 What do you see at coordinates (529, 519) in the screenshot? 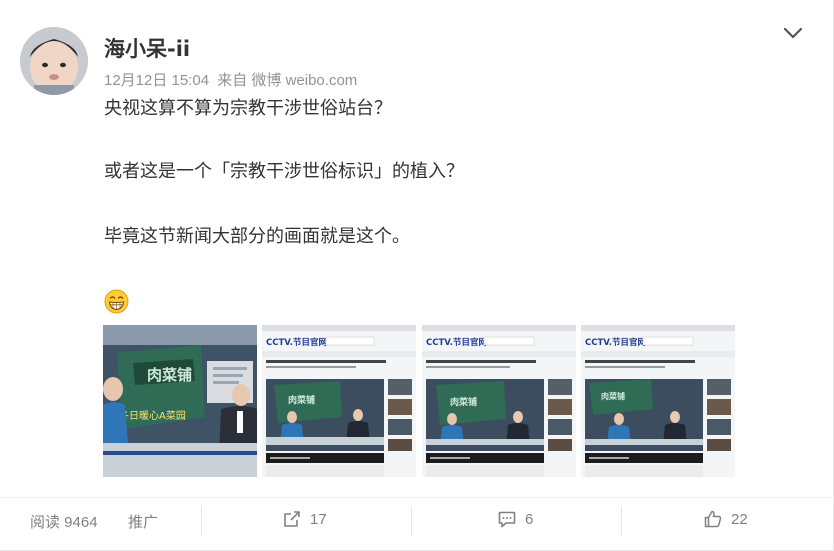
I see `comment-count: 6` at bounding box center [529, 519].